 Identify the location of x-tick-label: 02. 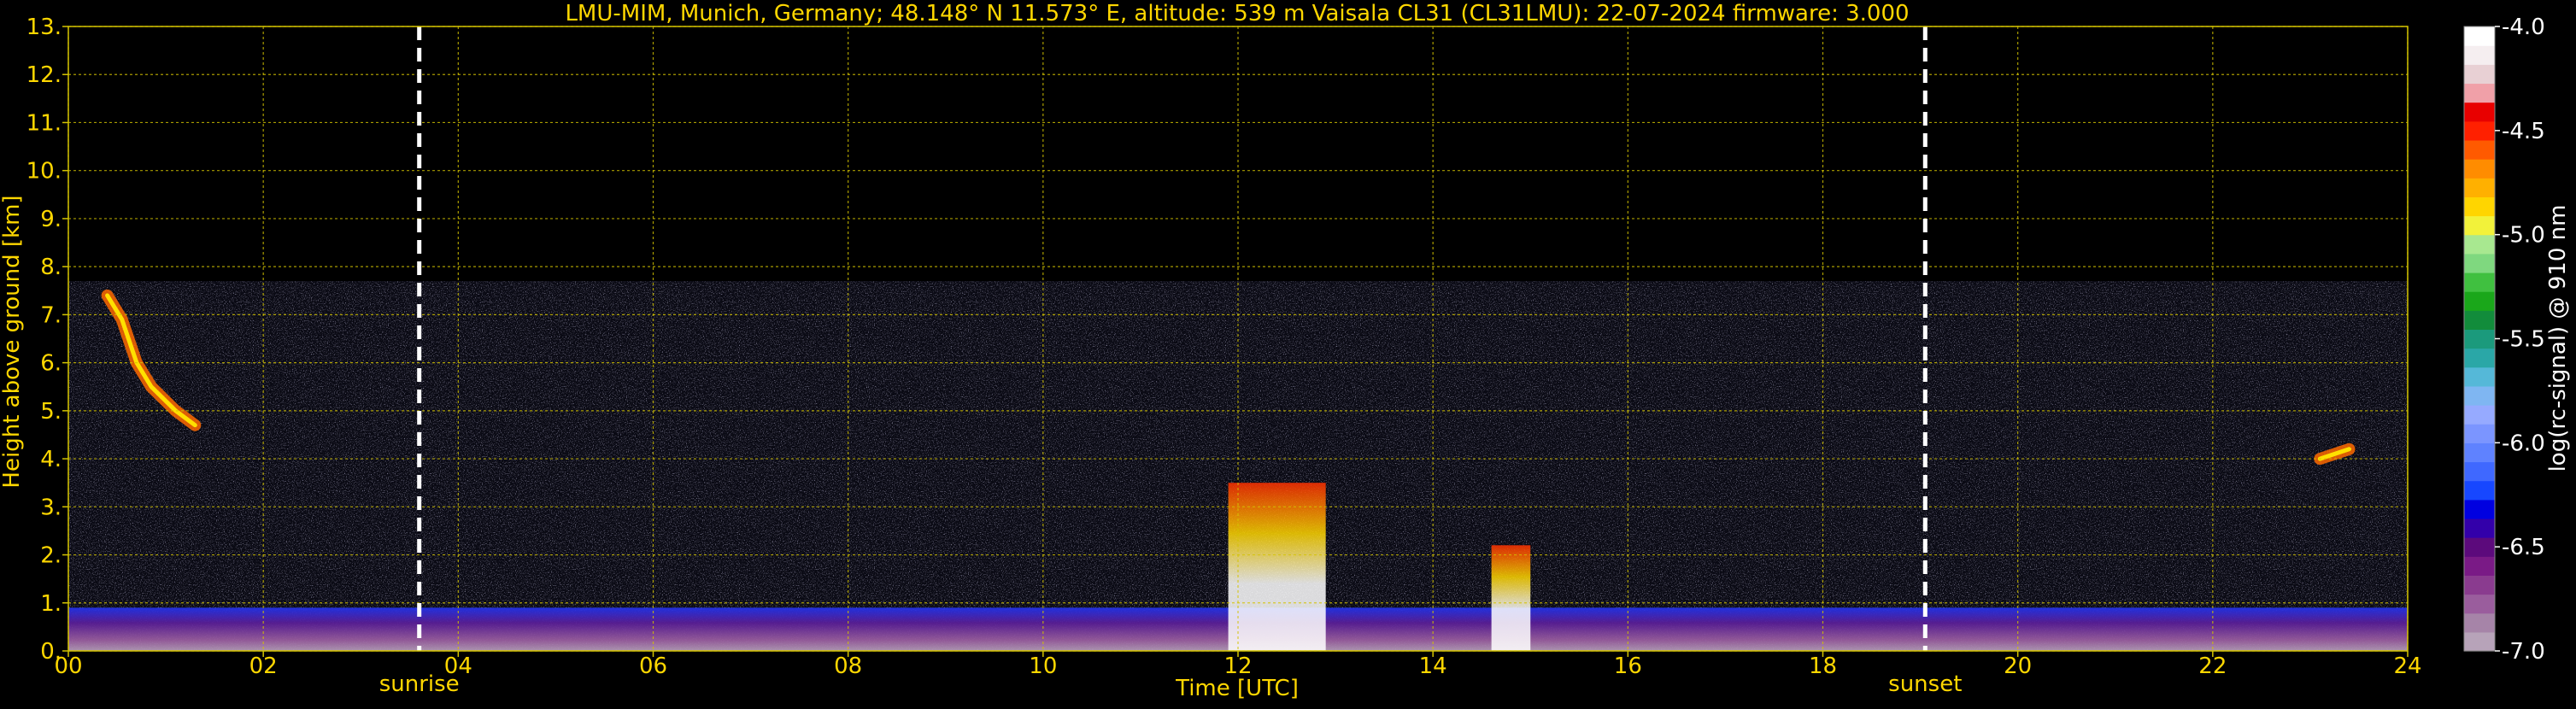
(263, 666).